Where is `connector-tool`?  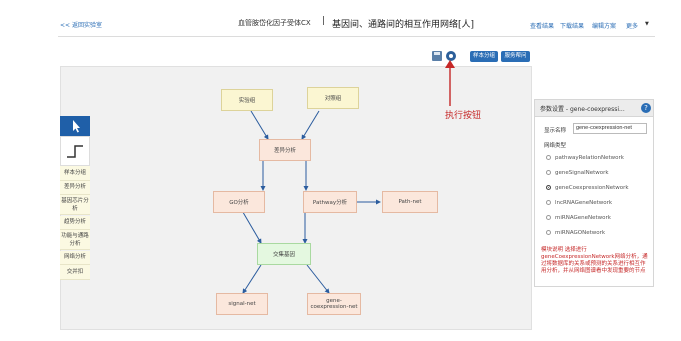 connector-tool is located at coordinates (75, 151).